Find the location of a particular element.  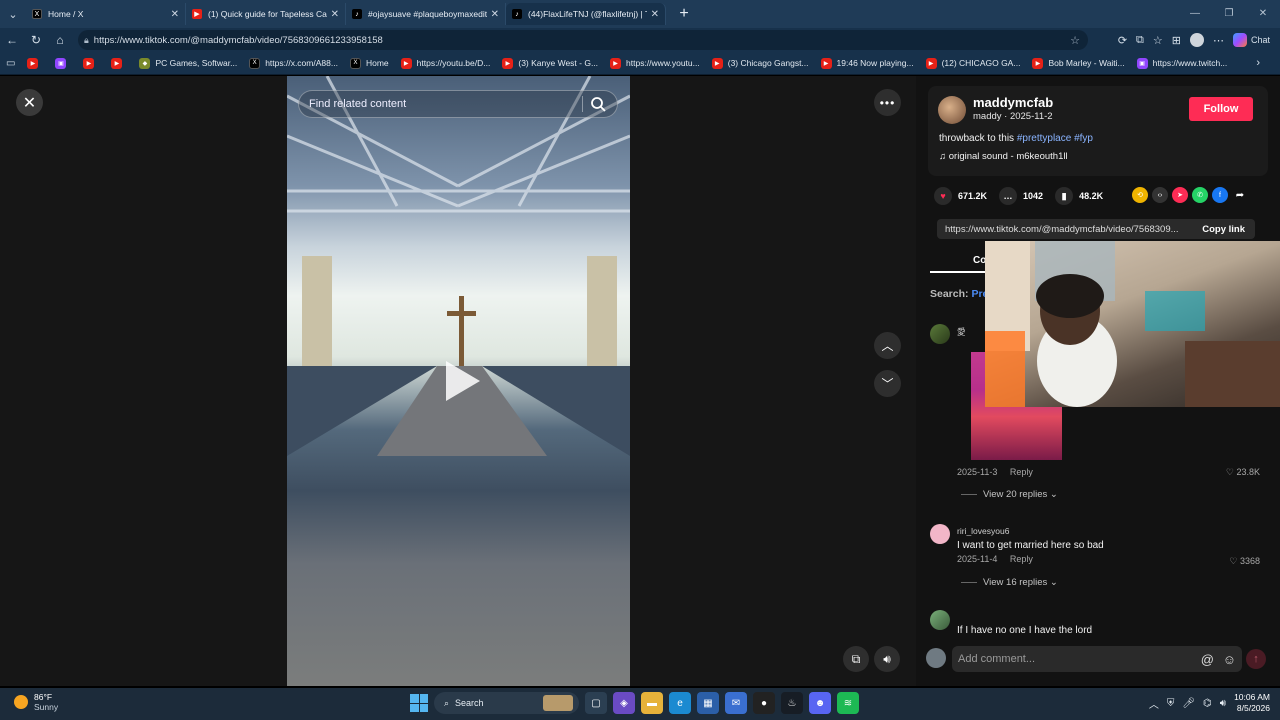

split-screen-icon: ⧉ is located at coordinates (1140, 40).